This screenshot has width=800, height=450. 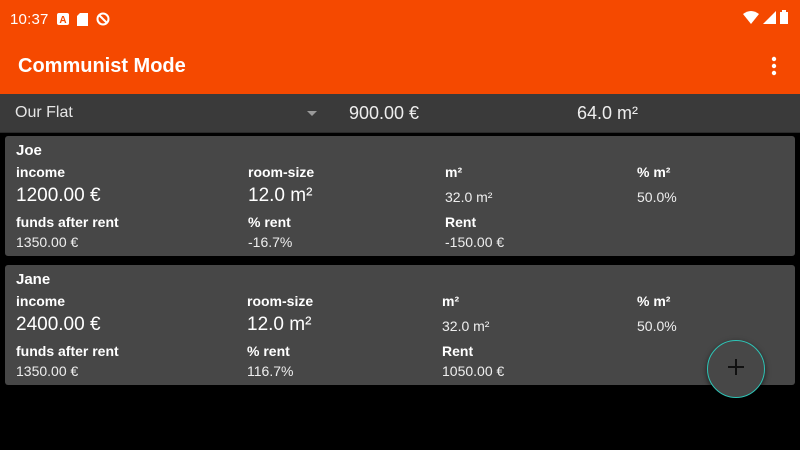 I want to click on app-title: Communist Mode, so click(x=102, y=65).